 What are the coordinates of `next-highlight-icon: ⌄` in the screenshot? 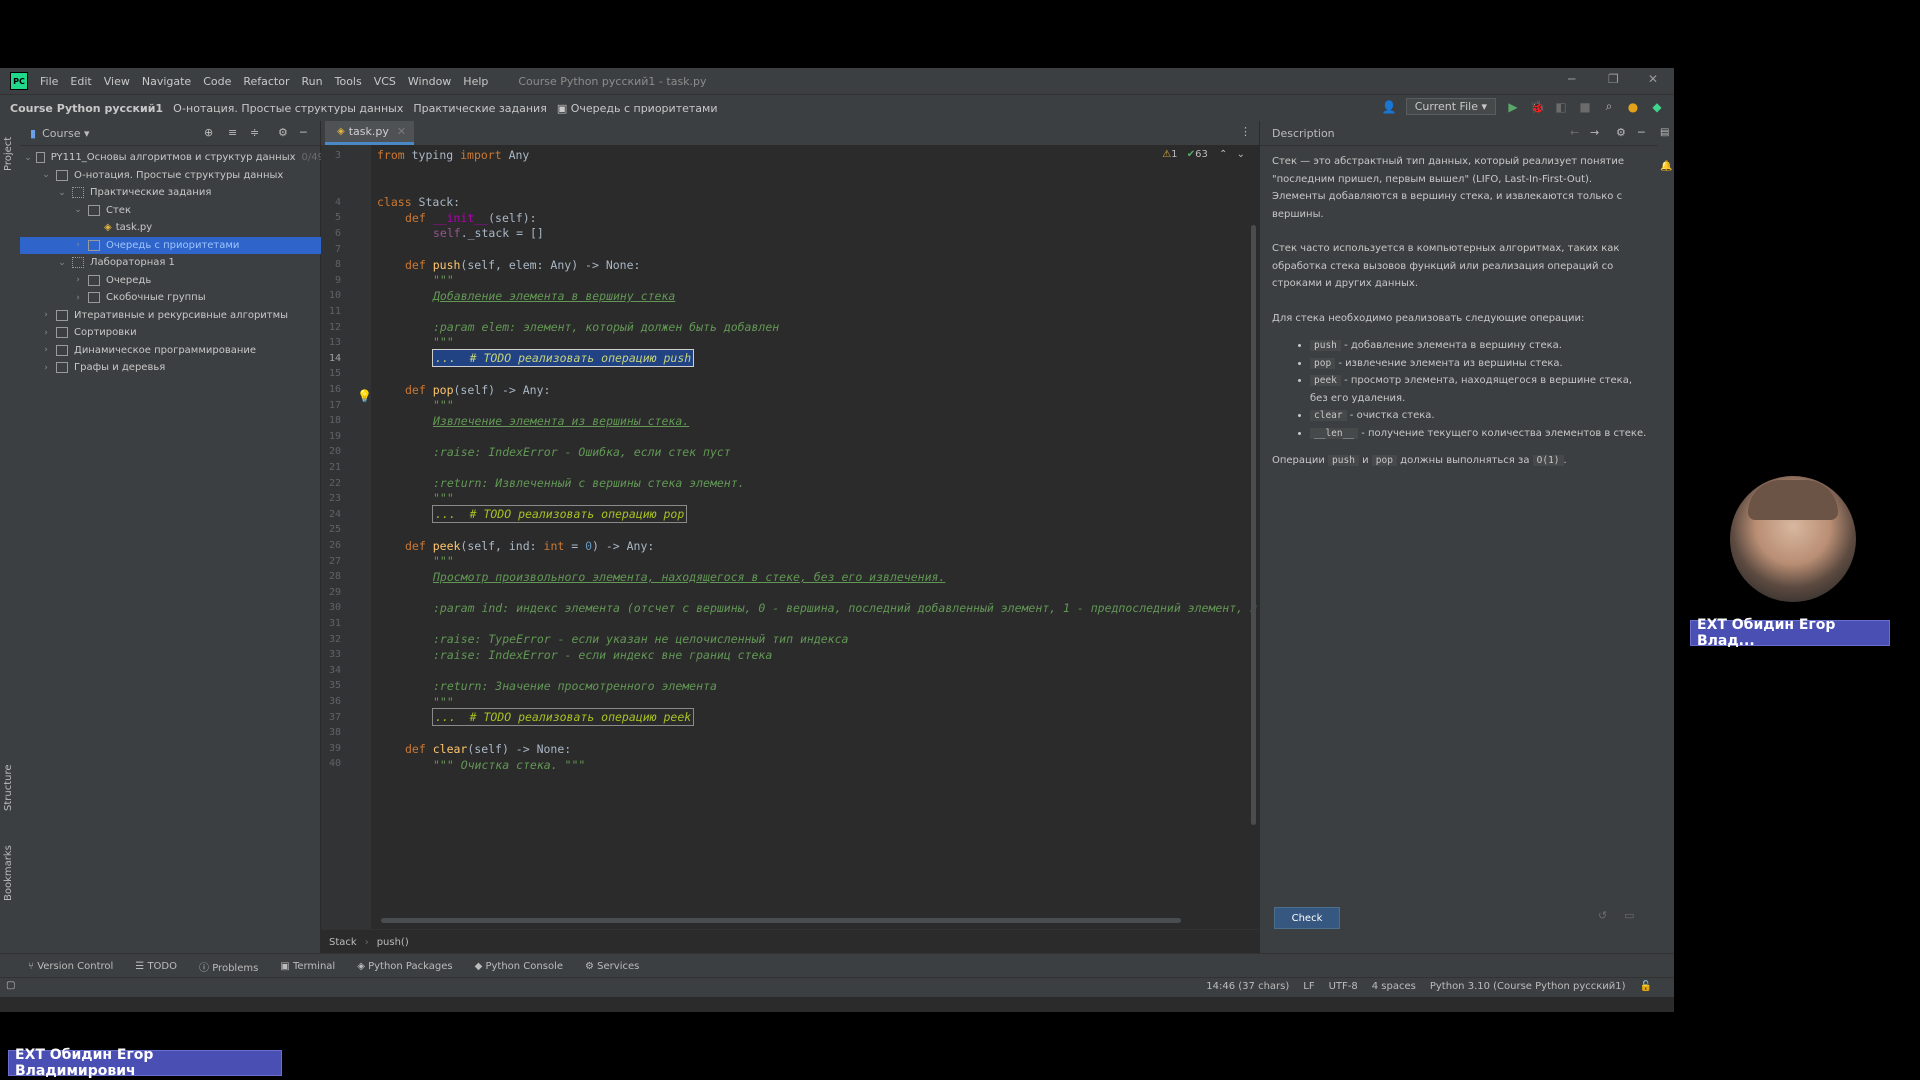 It's located at (1241, 154).